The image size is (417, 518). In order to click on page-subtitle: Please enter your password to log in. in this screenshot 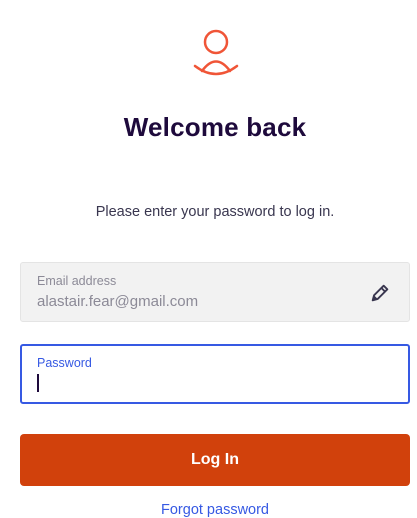, I will do `click(215, 212)`.